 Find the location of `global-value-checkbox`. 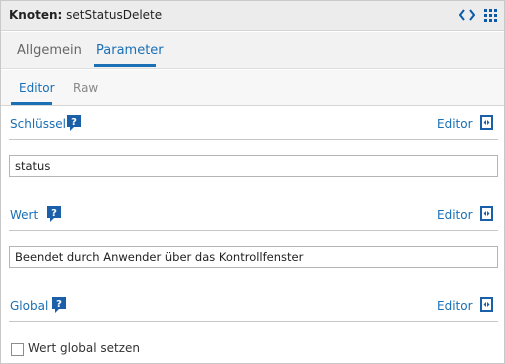

global-value-checkbox is located at coordinates (17, 349).